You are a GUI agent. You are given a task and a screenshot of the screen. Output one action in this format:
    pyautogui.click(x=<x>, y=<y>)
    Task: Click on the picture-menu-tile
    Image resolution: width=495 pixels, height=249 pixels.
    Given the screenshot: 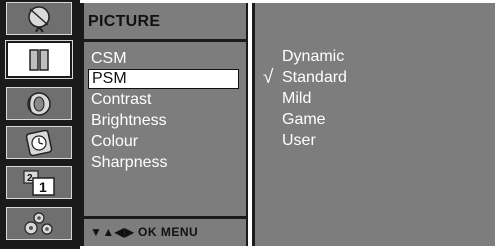 What is the action you would take?
    pyautogui.click(x=39, y=59)
    